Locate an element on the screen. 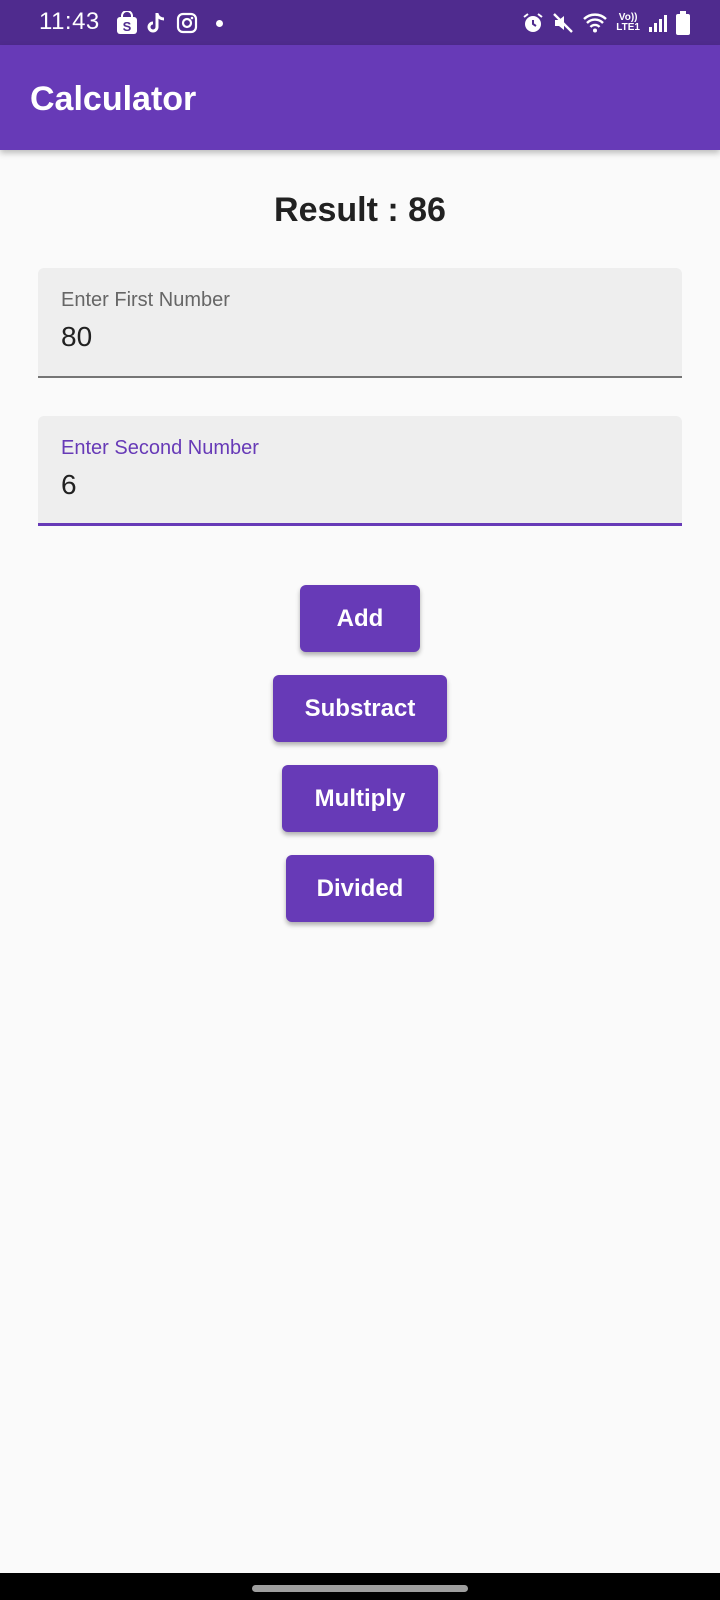 This screenshot has height=1600, width=720. volte-indicator: Vo)) LTE1 is located at coordinates (628, 23).